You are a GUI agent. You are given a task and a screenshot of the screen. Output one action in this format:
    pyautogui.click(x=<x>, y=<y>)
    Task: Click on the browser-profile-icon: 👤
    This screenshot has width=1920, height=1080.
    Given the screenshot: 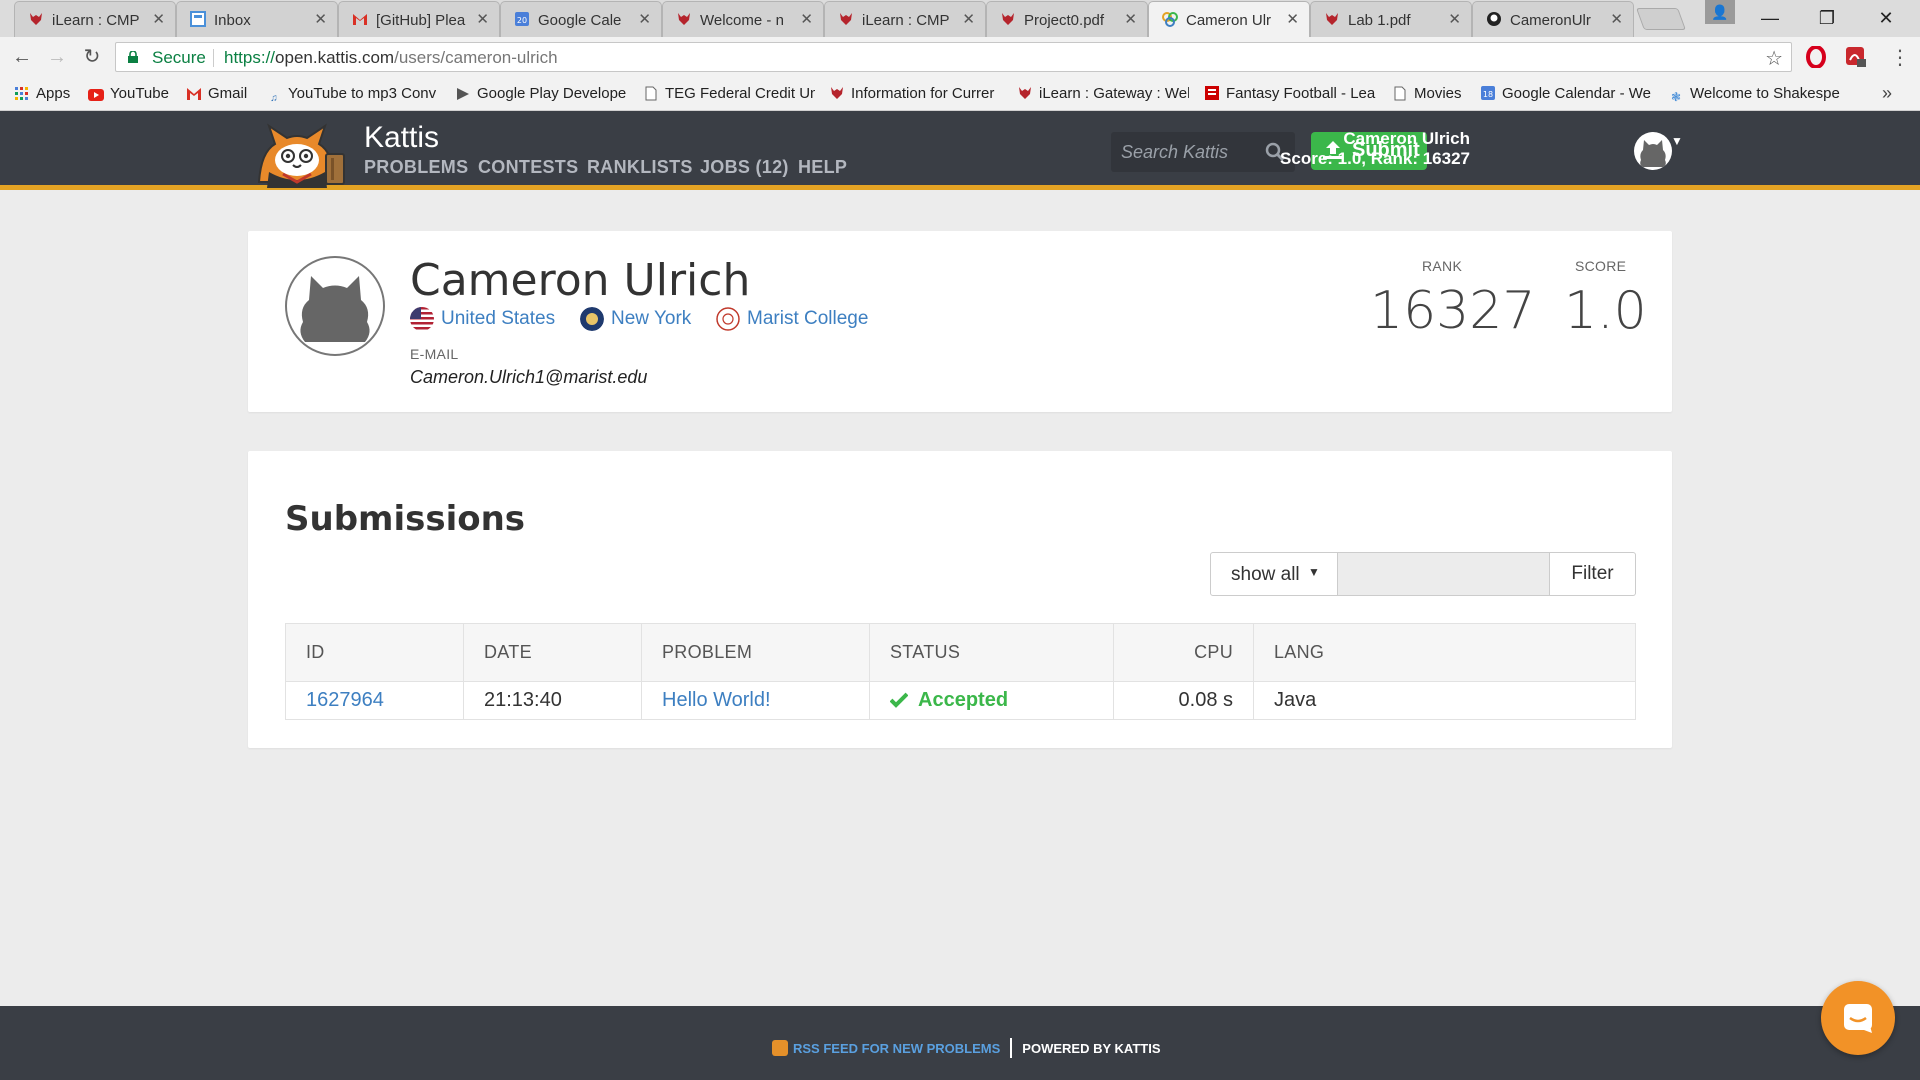 What is the action you would take?
    pyautogui.click(x=1720, y=12)
    